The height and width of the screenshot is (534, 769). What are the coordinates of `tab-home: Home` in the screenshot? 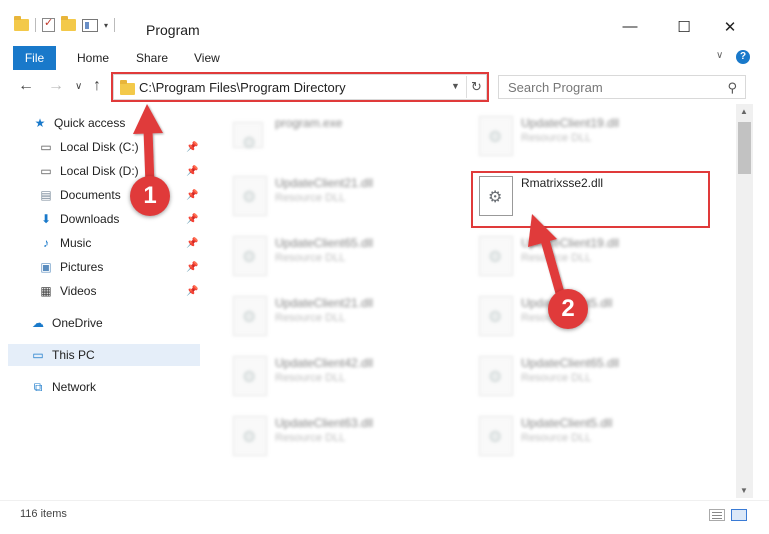 It's located at (93, 58).